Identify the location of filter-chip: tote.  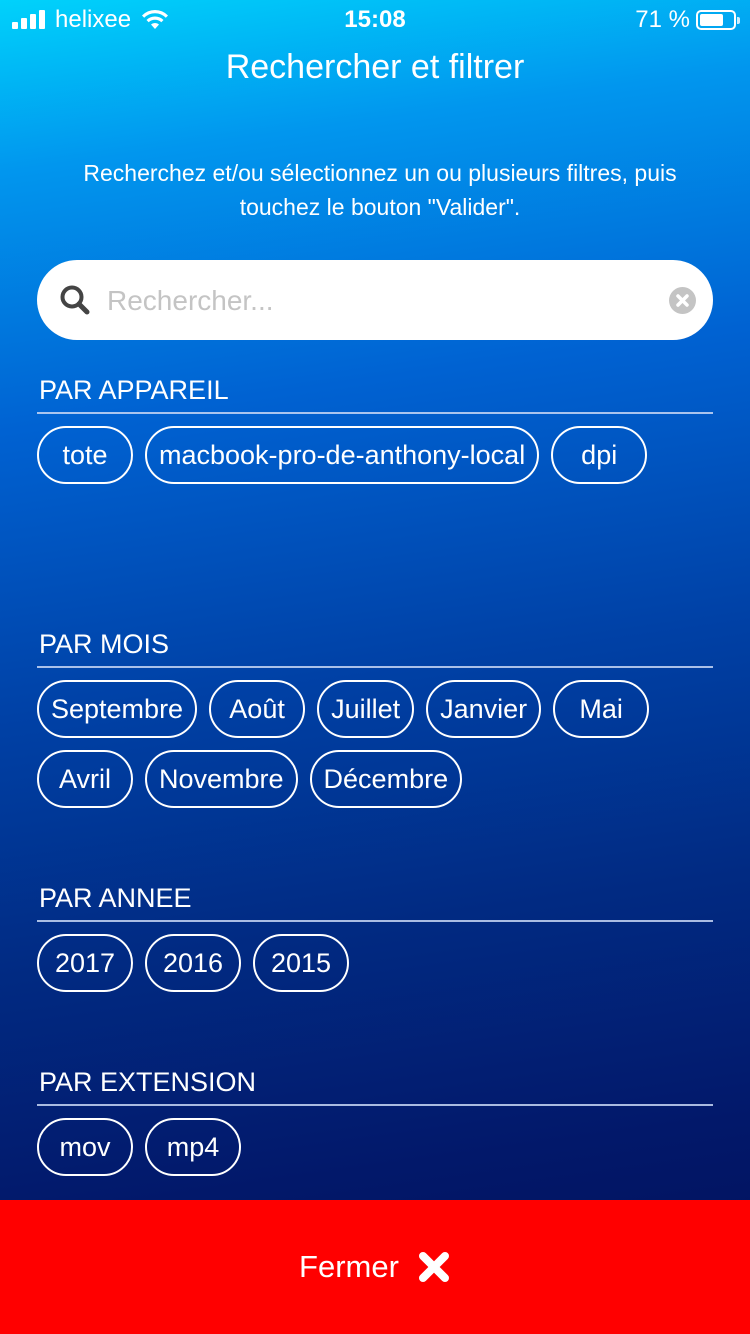
(85, 455).